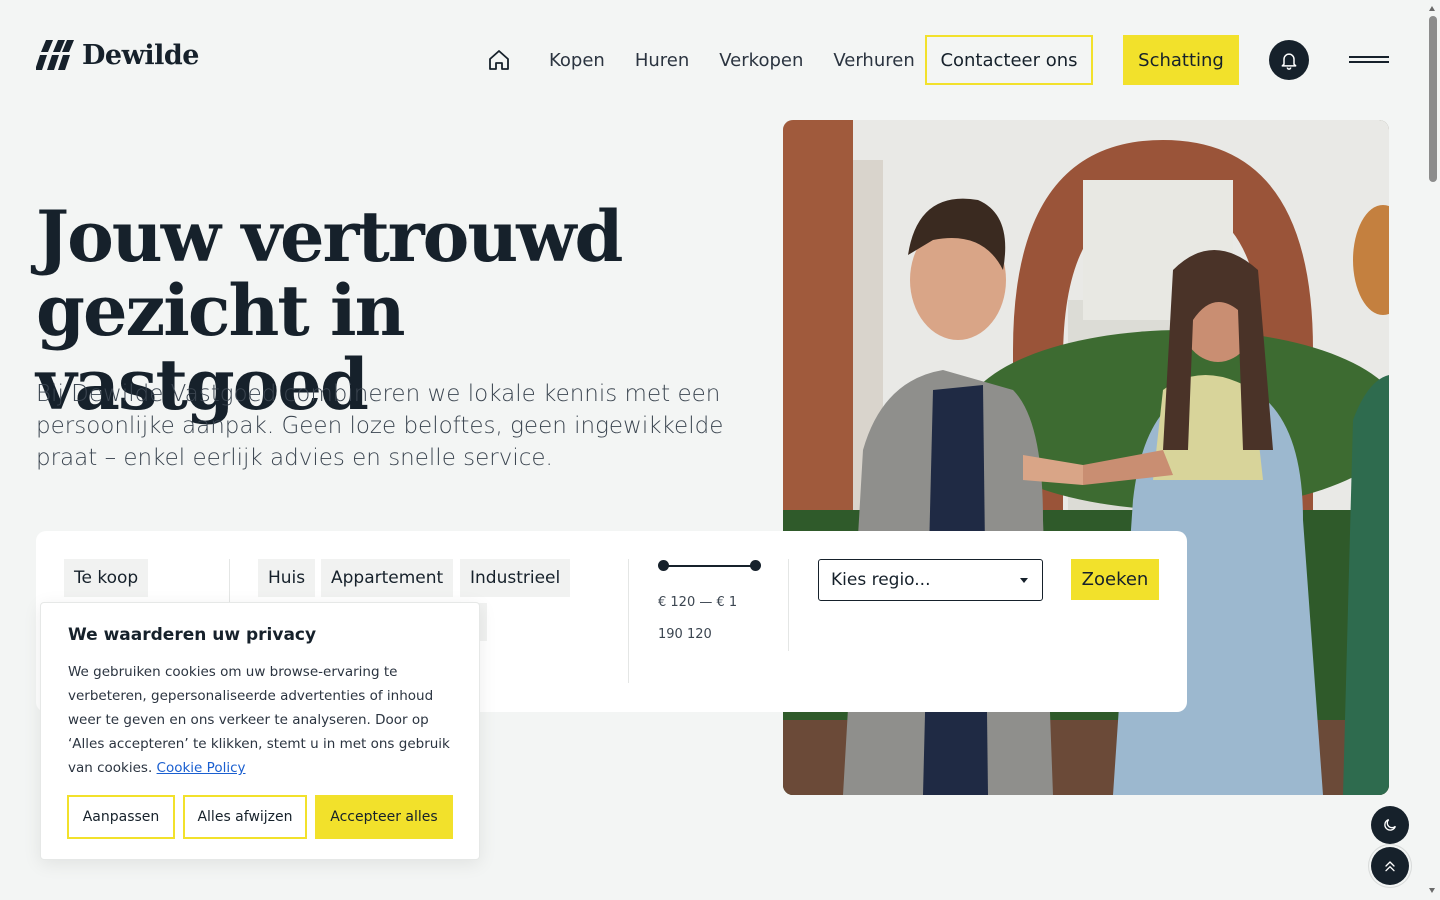 The width and height of the screenshot is (1440, 900). I want to click on cookie-title: We waarderen uw privacy, so click(192, 635).